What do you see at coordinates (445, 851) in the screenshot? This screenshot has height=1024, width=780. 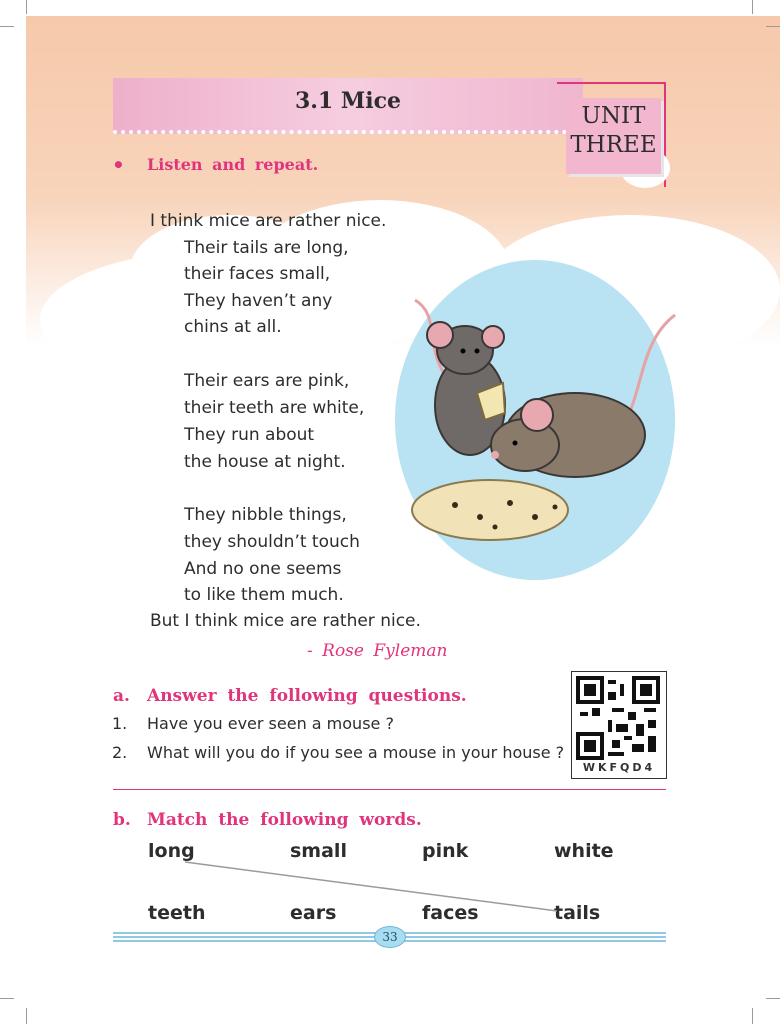 I see `match-word: pink` at bounding box center [445, 851].